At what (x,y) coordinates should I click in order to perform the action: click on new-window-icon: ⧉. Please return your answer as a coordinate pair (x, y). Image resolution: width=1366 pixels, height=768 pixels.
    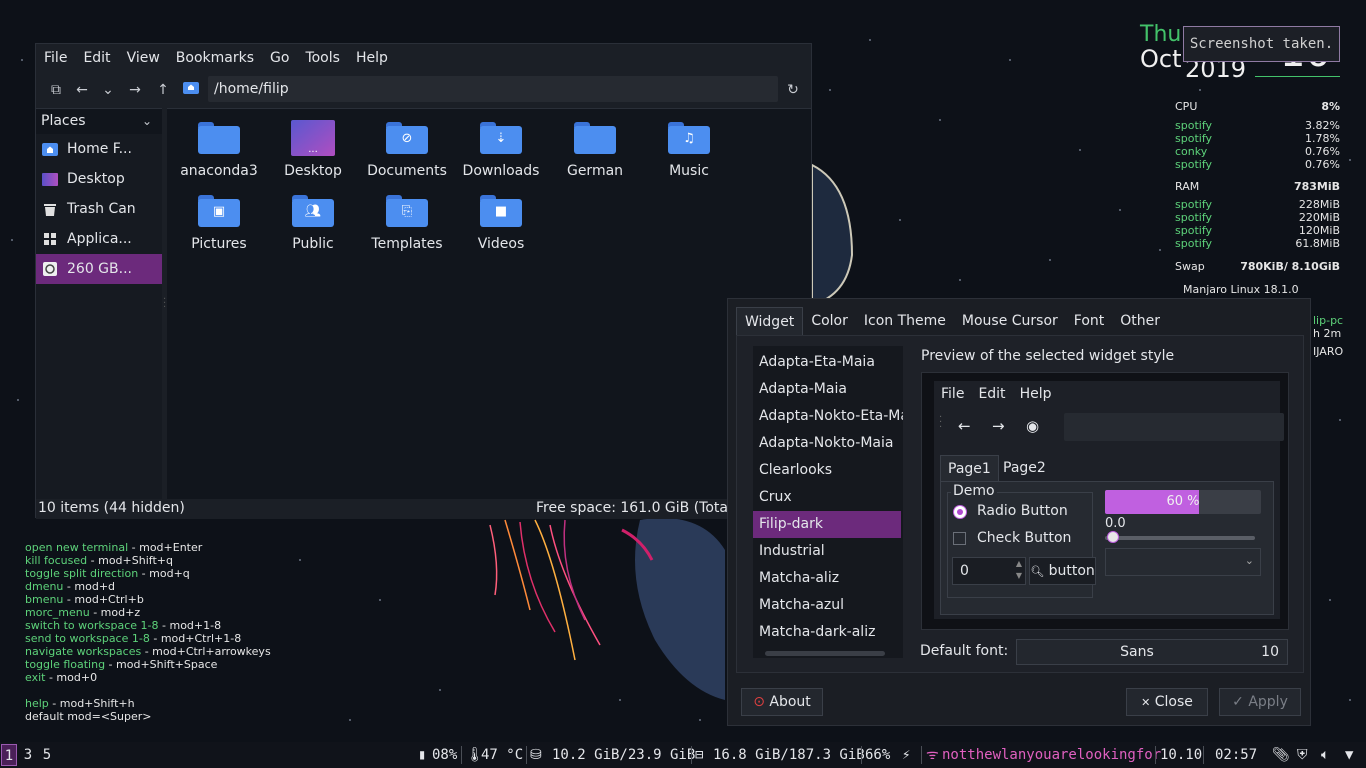
    Looking at the image, I should click on (56, 90).